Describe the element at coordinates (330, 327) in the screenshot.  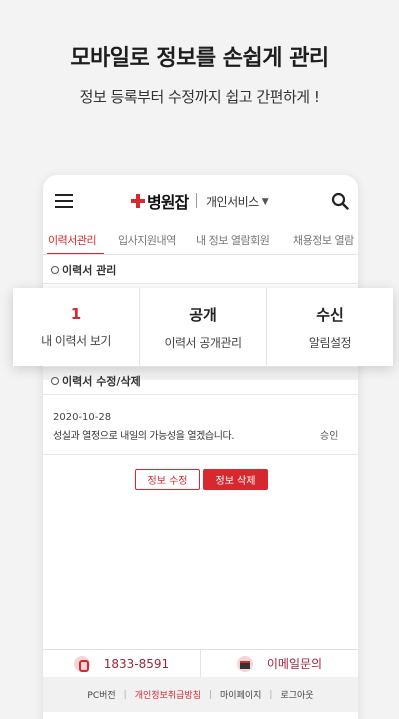
I see `card-notification-settings: 수신 알림설정` at that location.